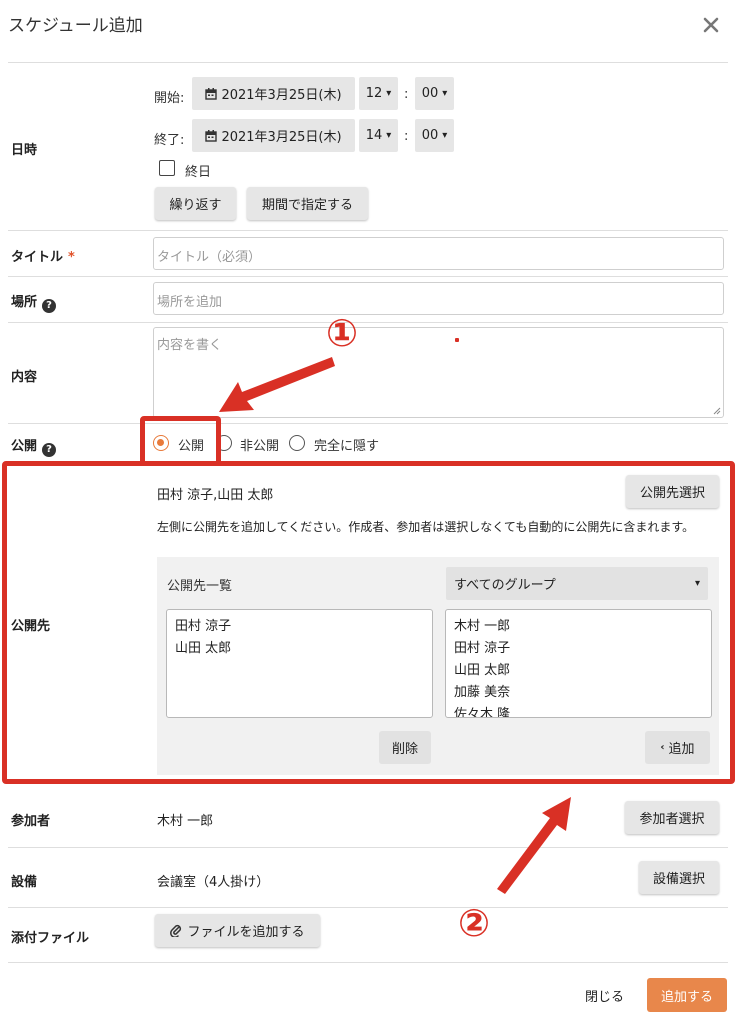 The image size is (736, 1024). I want to click on end-minute-value: 00, so click(430, 135).